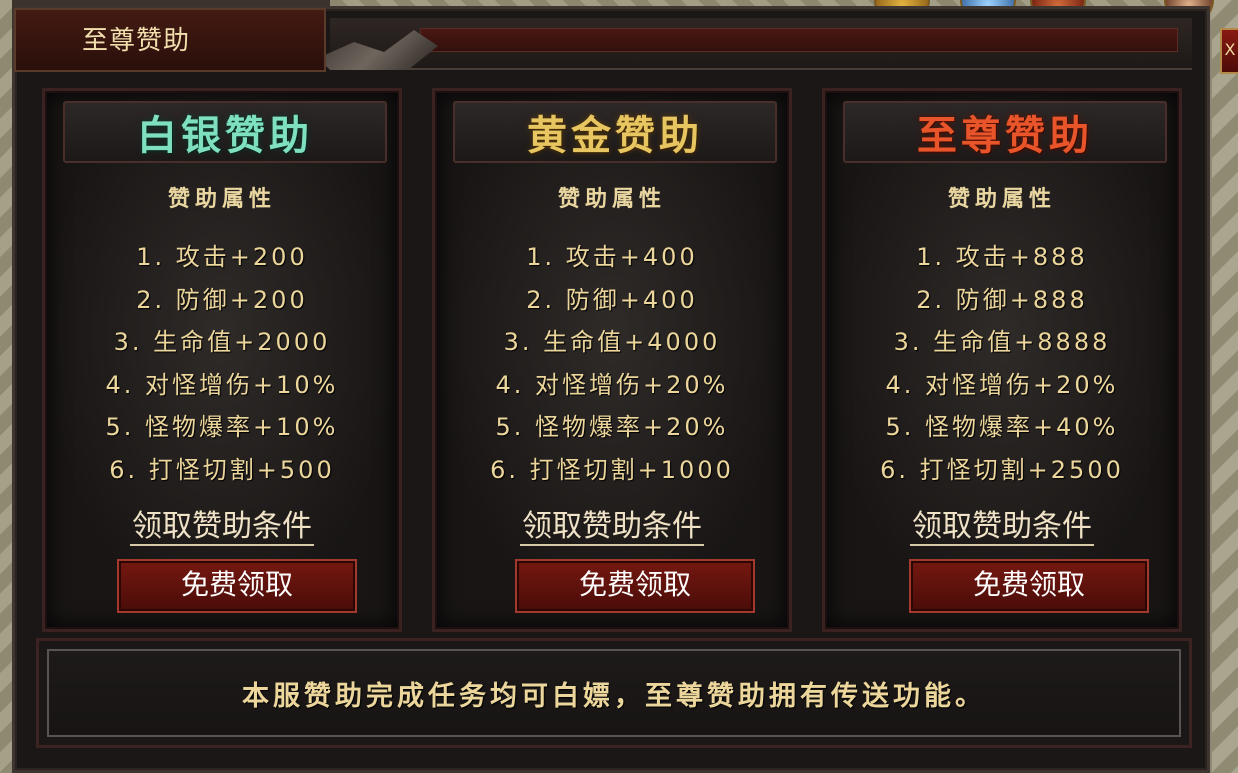 The width and height of the screenshot is (1238, 773). I want to click on close-button: X, so click(1229, 51).